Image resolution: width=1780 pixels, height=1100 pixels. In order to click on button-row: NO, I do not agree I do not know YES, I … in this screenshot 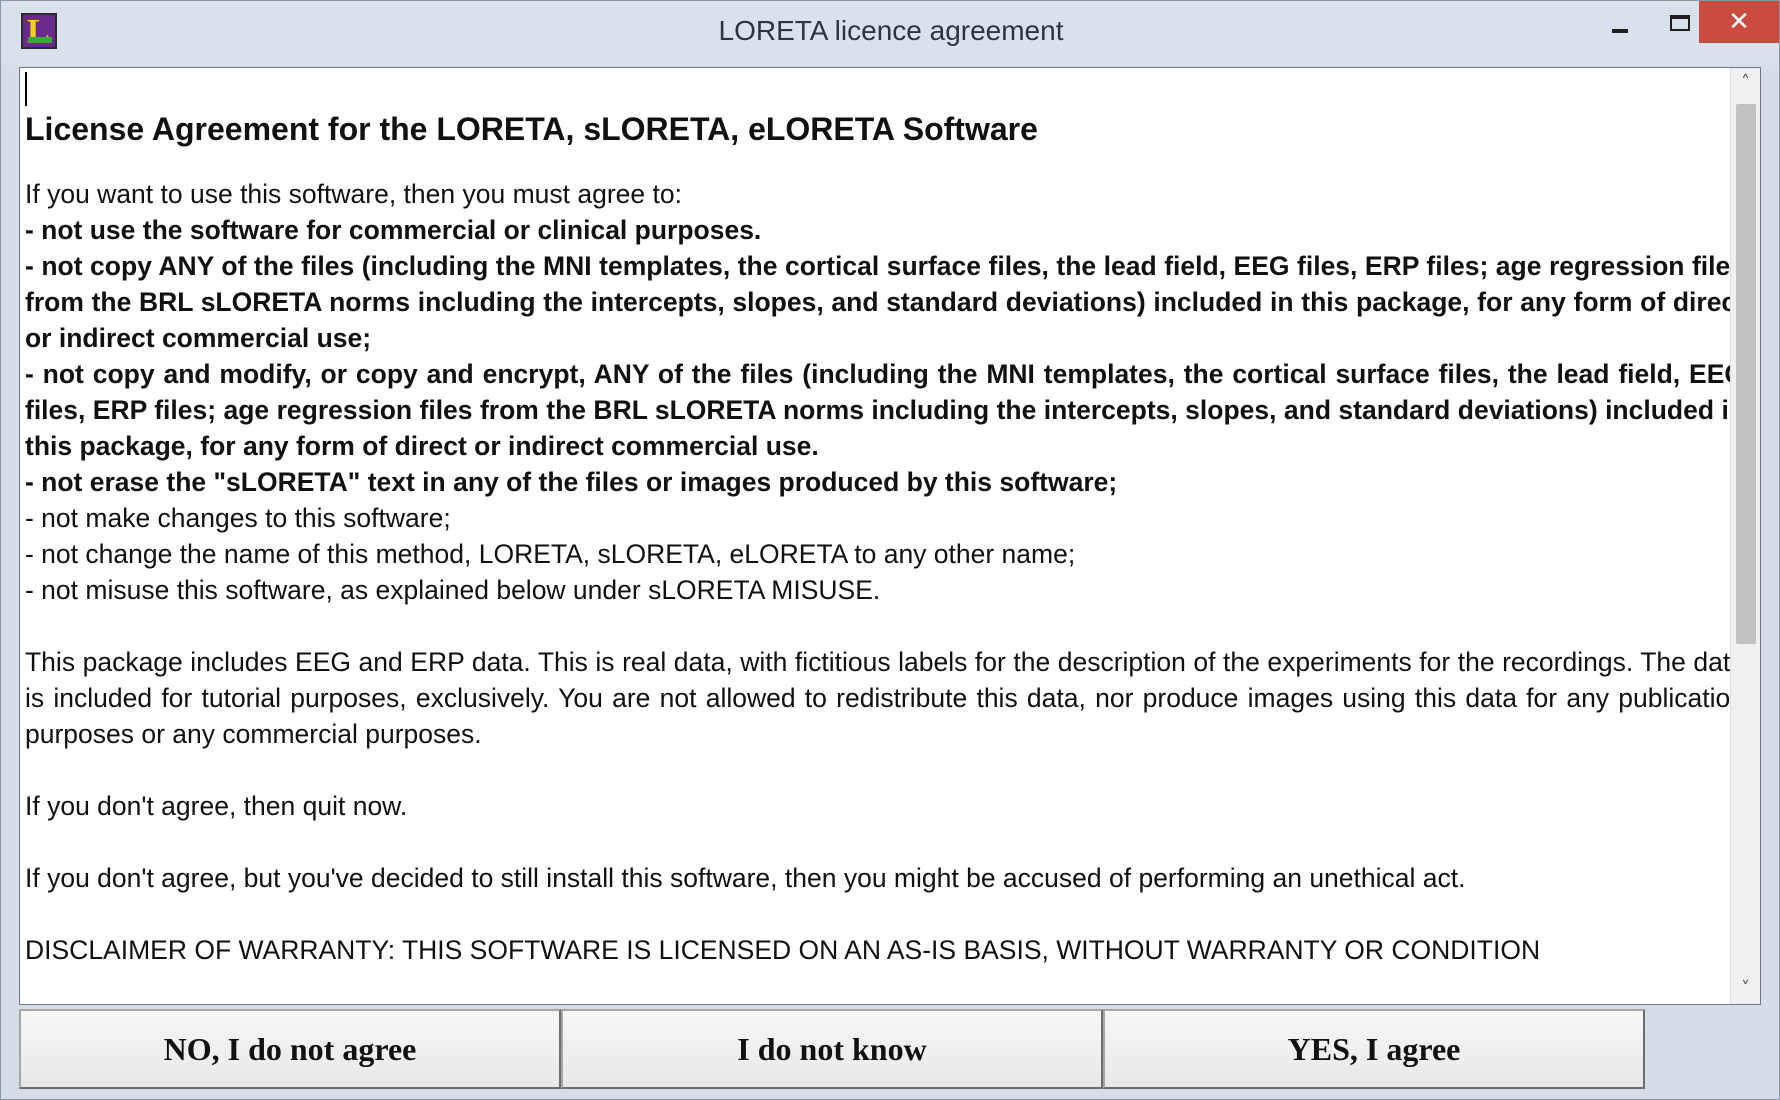, I will do `click(890, 1050)`.